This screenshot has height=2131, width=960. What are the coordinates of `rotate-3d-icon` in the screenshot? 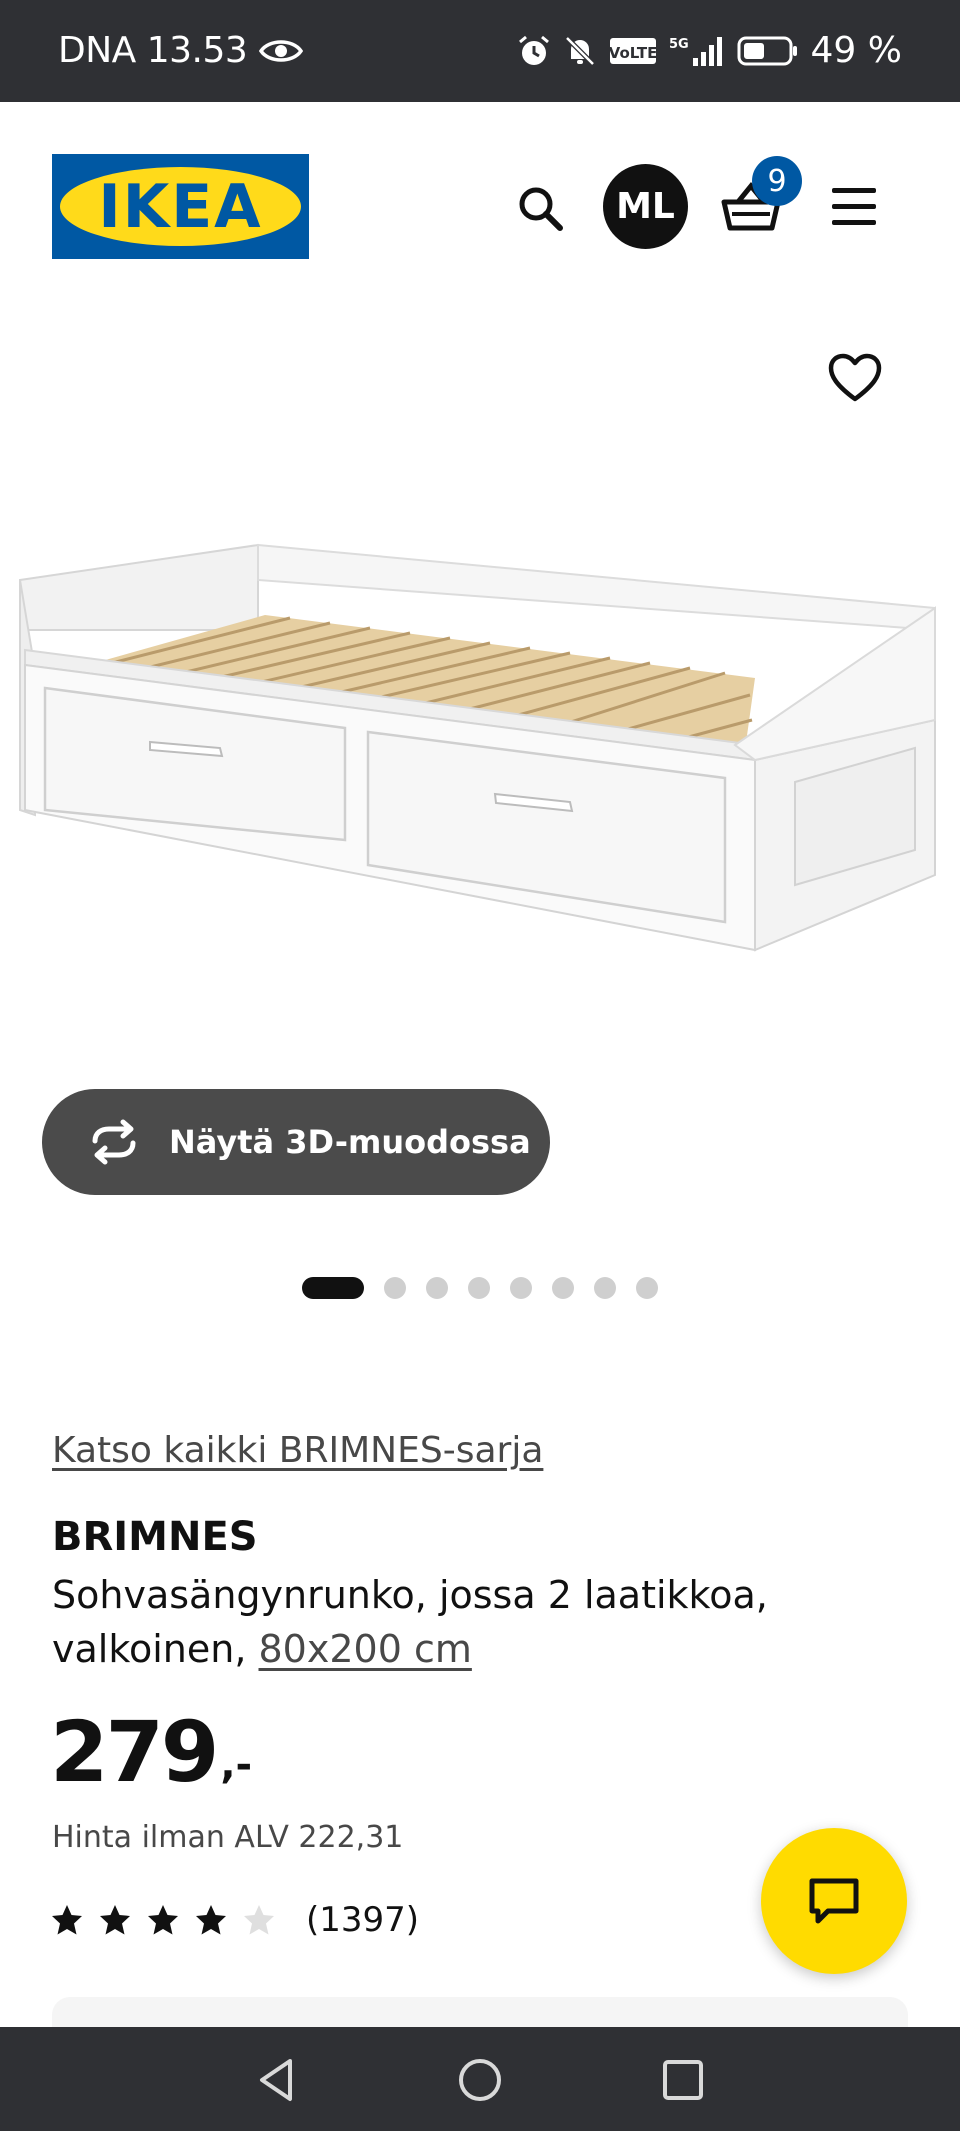 It's located at (114, 1142).